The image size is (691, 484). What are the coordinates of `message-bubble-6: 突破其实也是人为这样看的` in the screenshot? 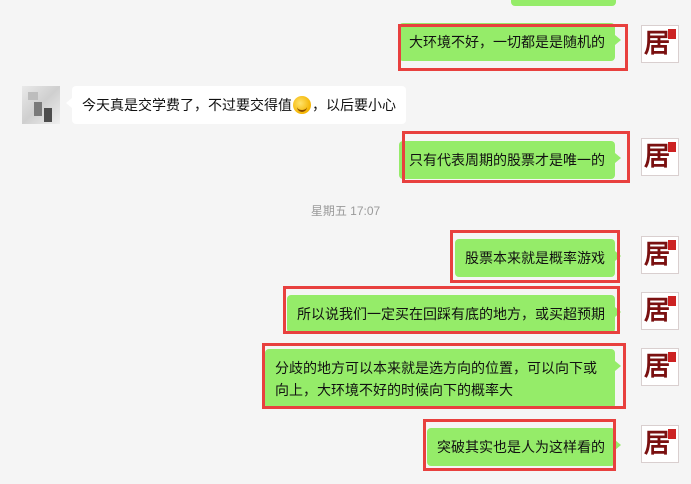 It's located at (524, 447).